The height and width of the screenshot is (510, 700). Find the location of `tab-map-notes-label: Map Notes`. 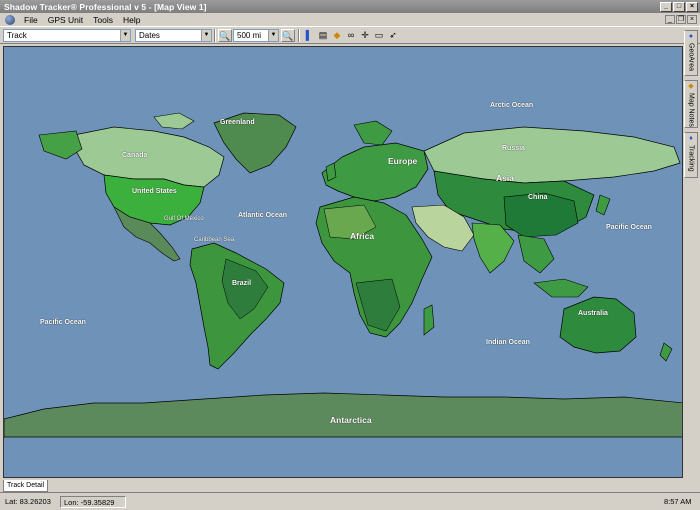

tab-map-notes-label: Map Notes is located at coordinates (691, 110).